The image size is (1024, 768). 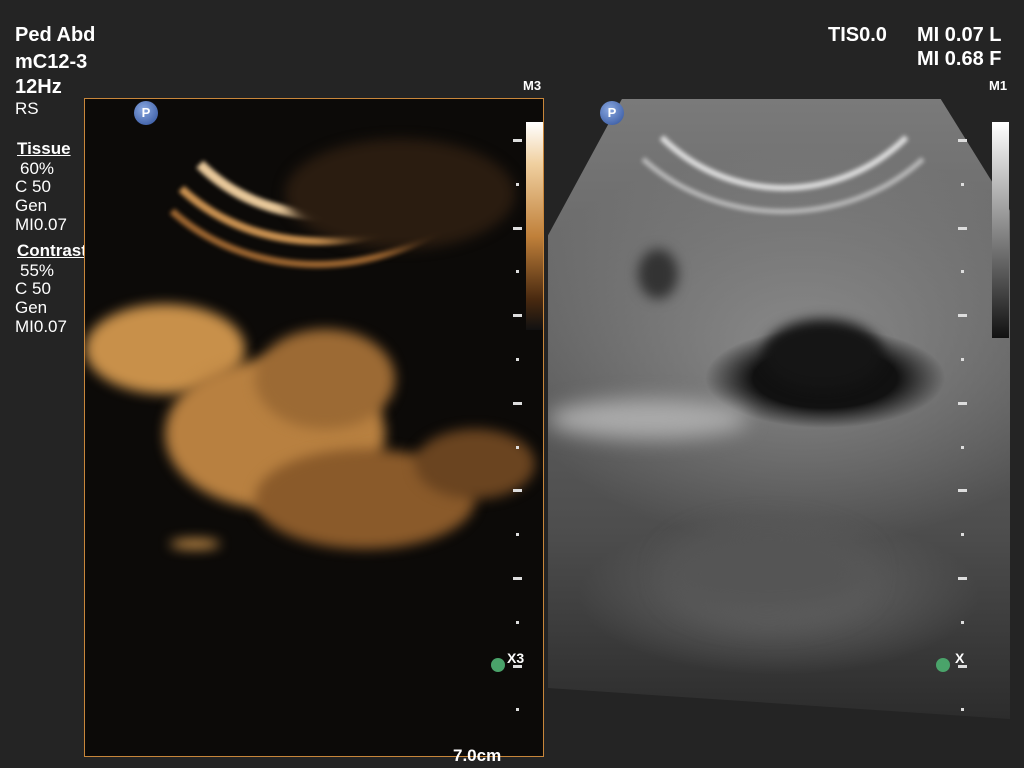 I want to click on frame-rate-label: 12Hz, so click(x=38, y=87).